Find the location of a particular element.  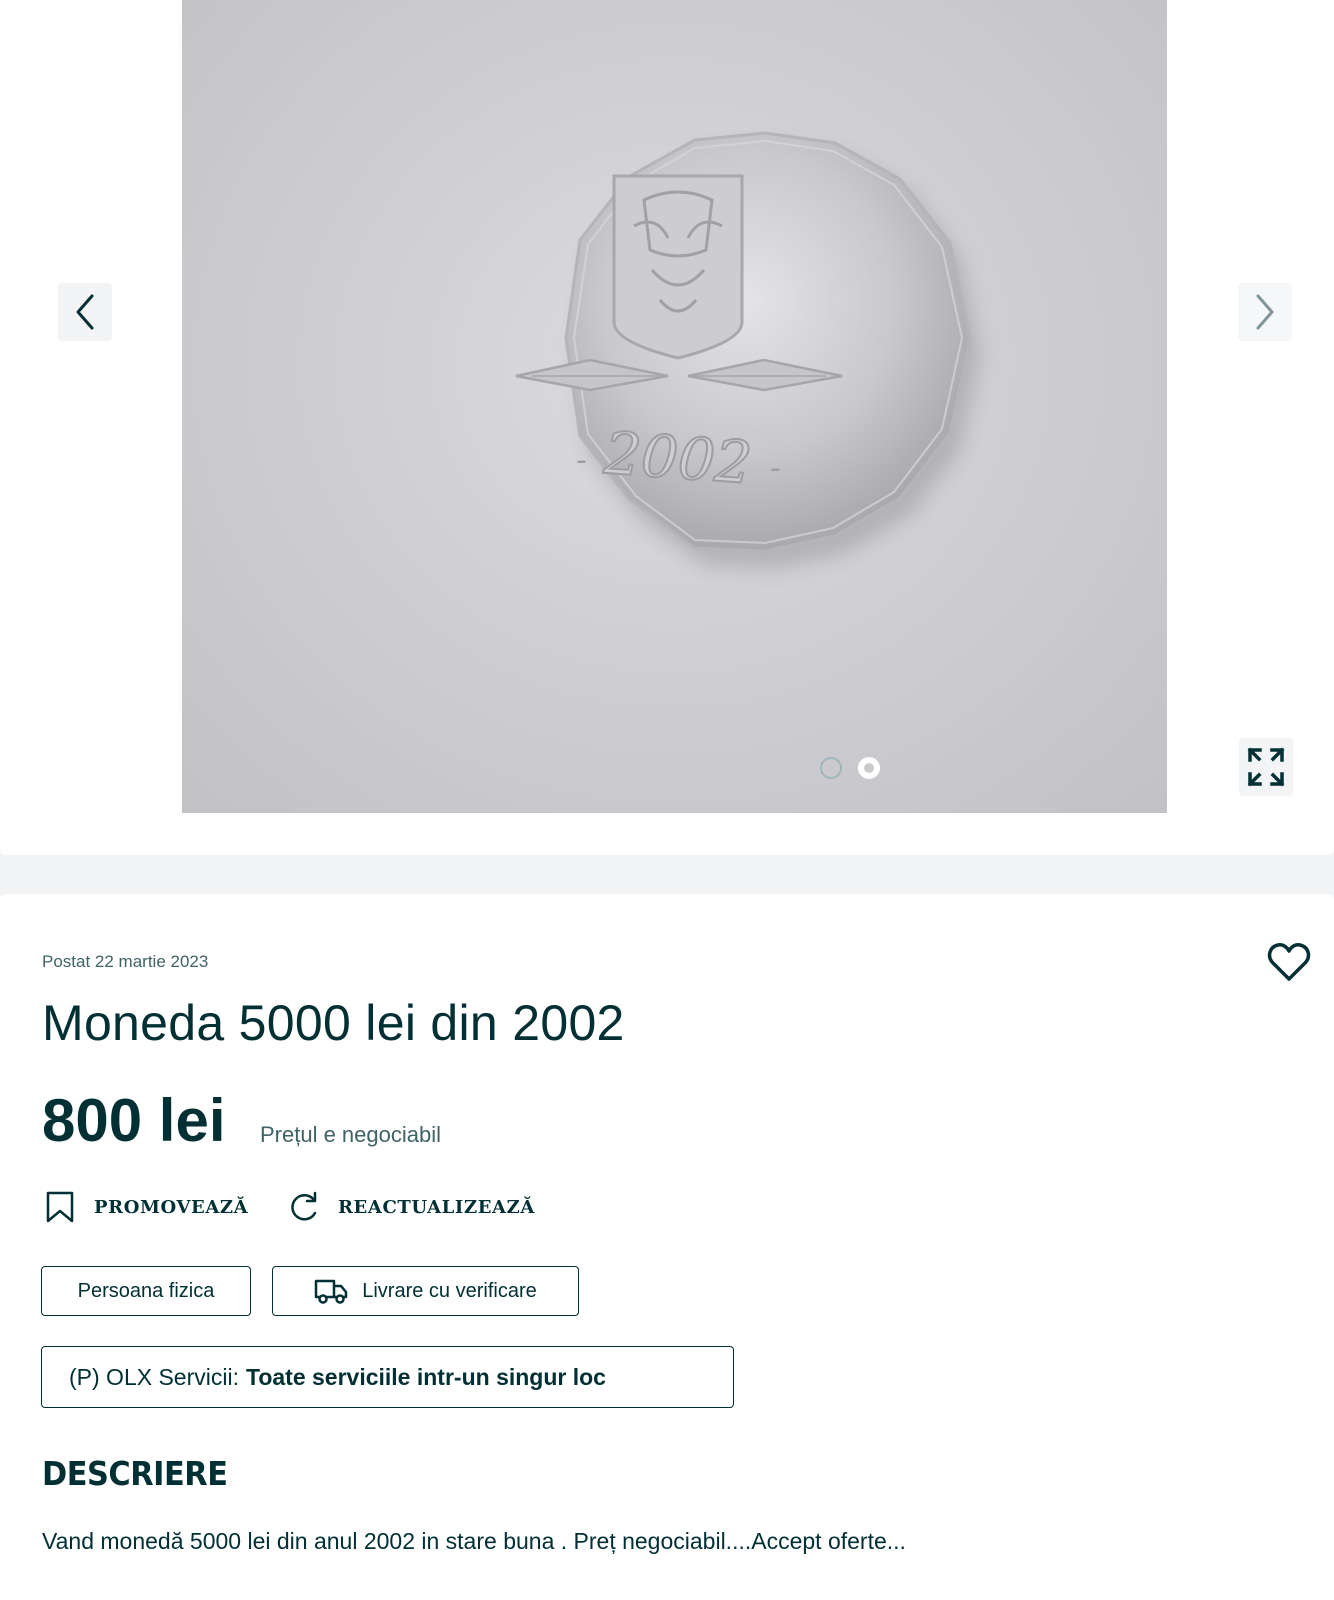

favorite-button is located at coordinates (1289, 962).